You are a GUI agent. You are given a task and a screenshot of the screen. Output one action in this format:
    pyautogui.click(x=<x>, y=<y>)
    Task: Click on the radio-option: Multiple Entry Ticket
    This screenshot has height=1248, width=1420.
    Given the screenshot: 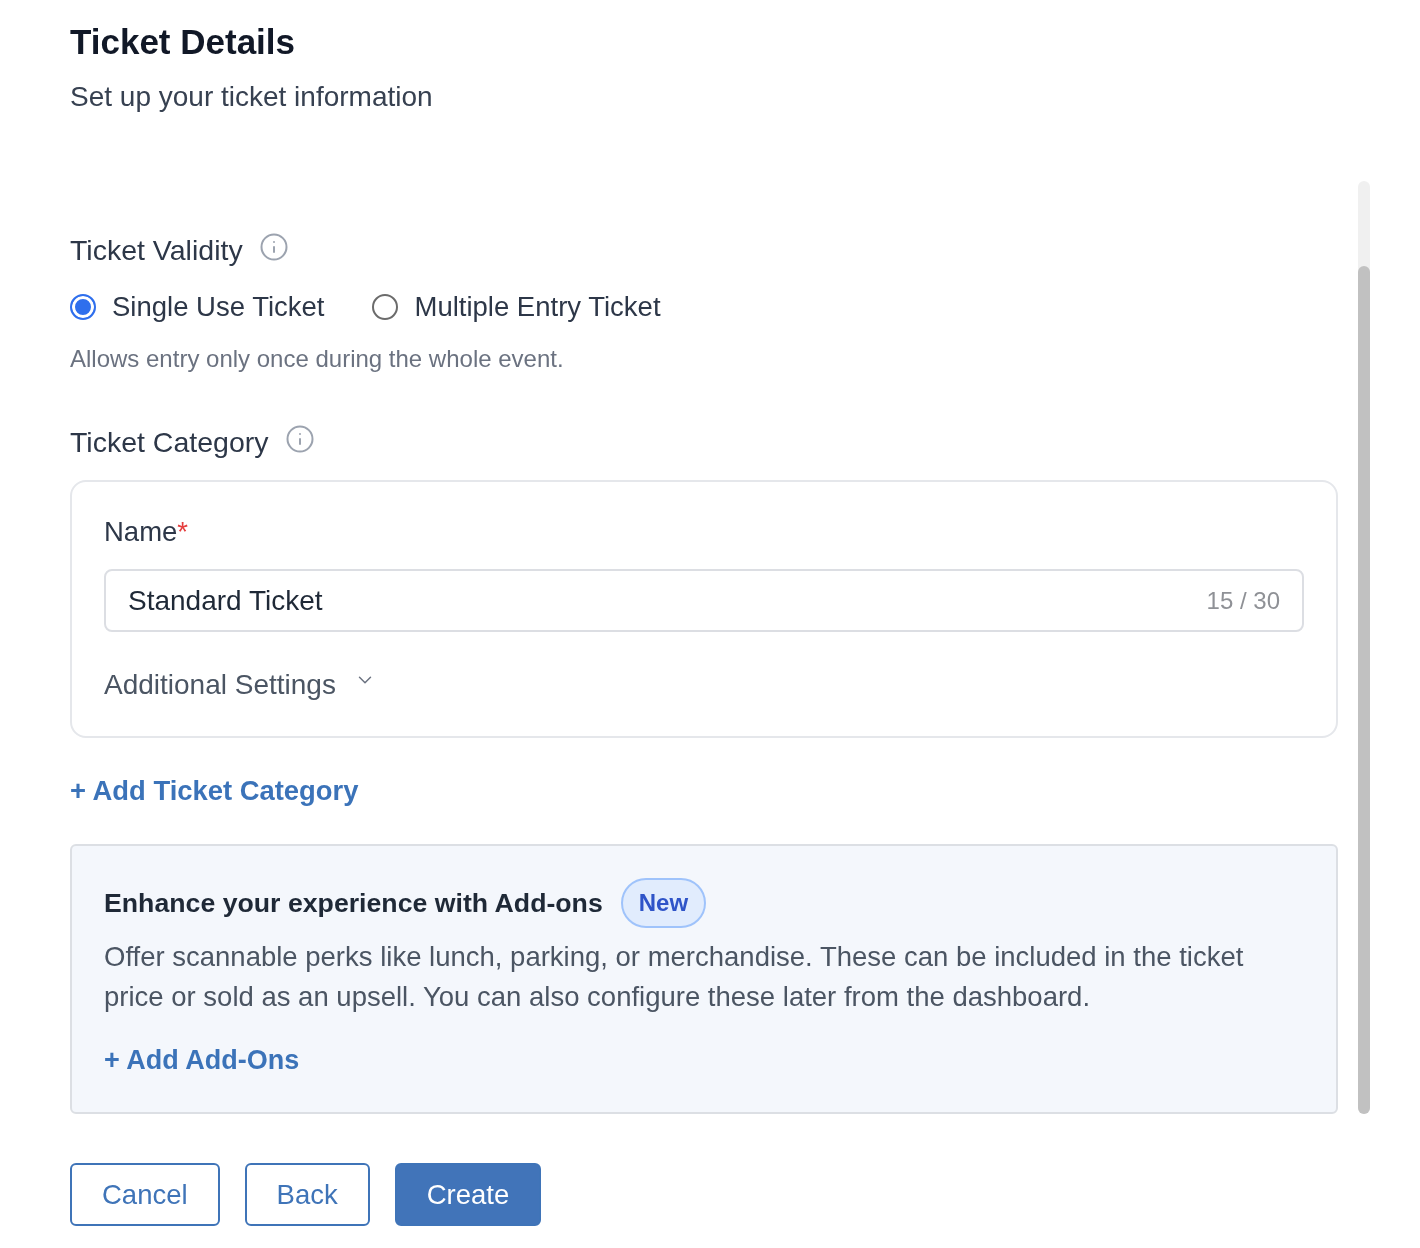 What is the action you would take?
    pyautogui.click(x=516, y=307)
    